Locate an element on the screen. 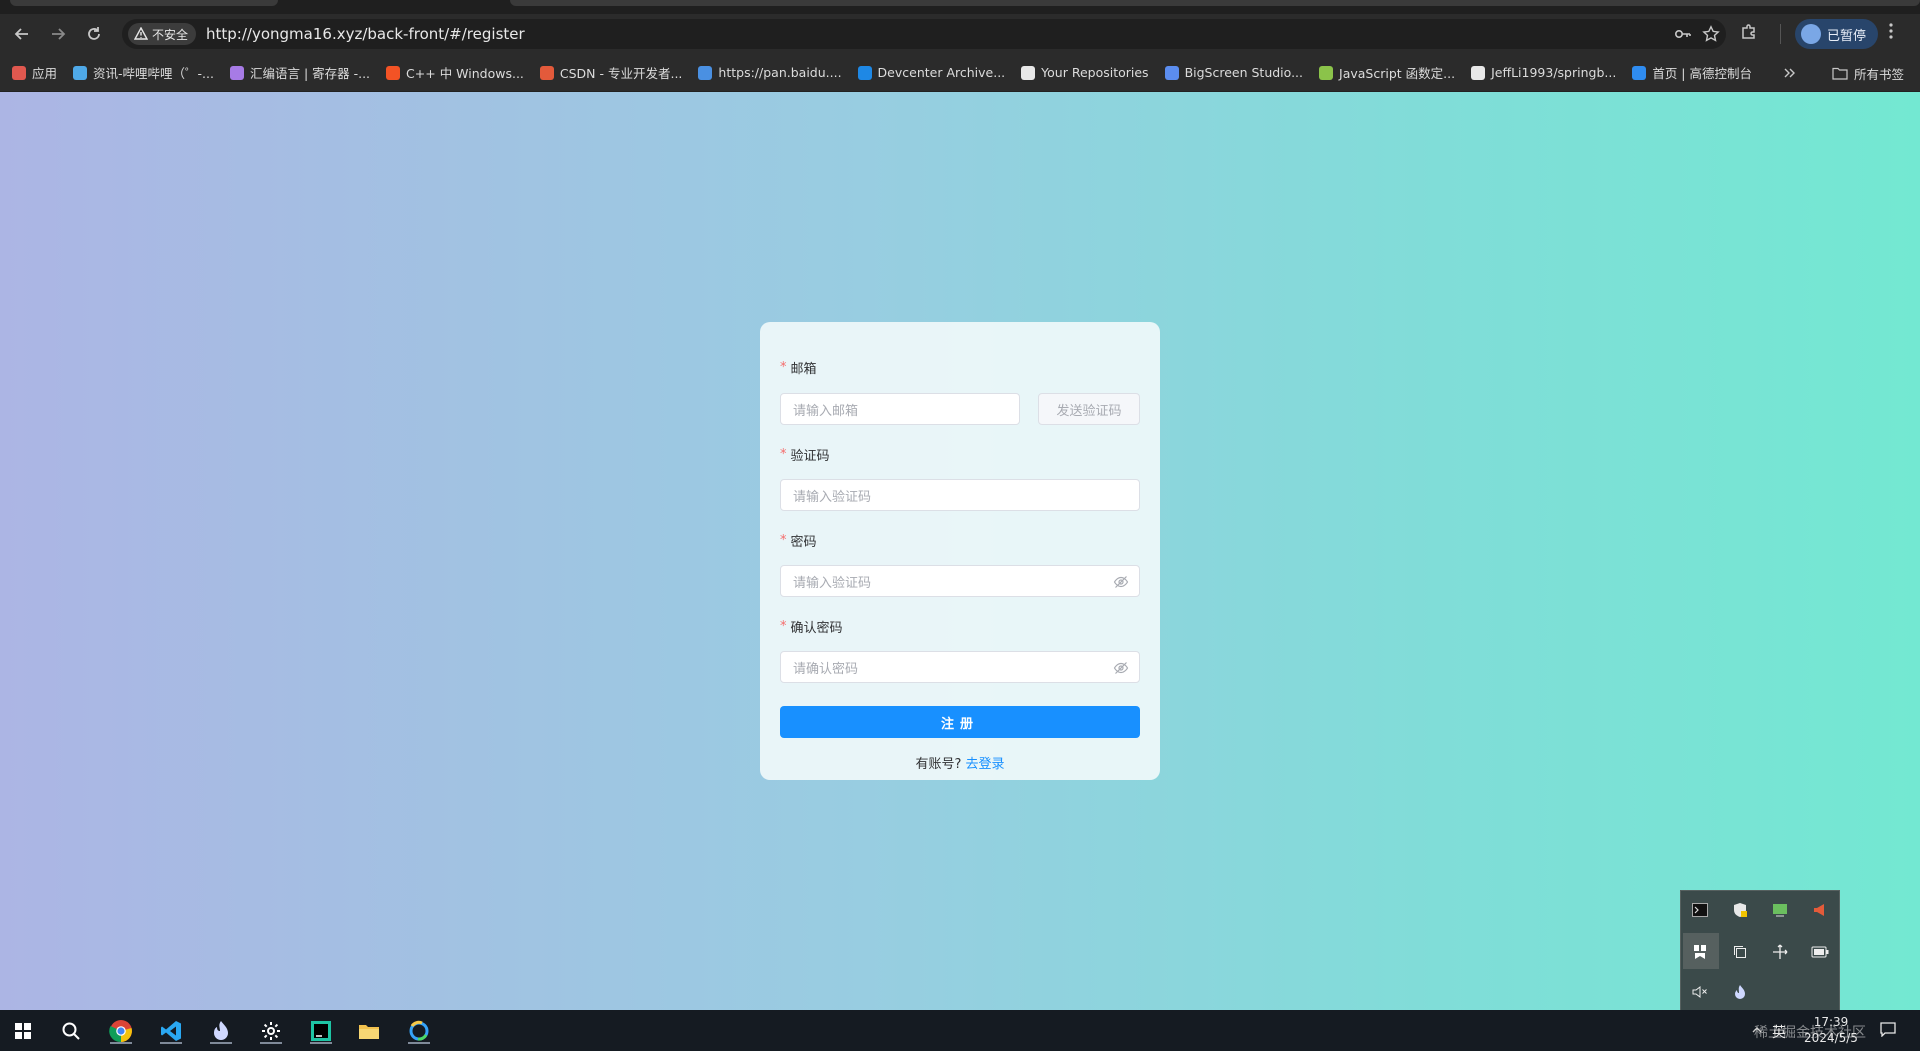 The width and height of the screenshot is (1920, 1051). code-placeholder: 请输入验证码 is located at coordinates (832, 497).